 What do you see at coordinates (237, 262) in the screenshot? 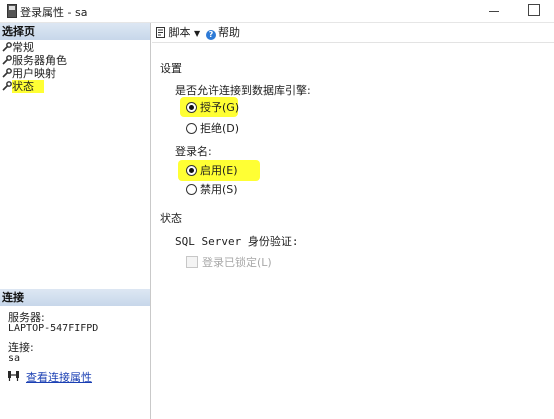
I see `login-locked-label: 登录已锁定(L)` at bounding box center [237, 262].